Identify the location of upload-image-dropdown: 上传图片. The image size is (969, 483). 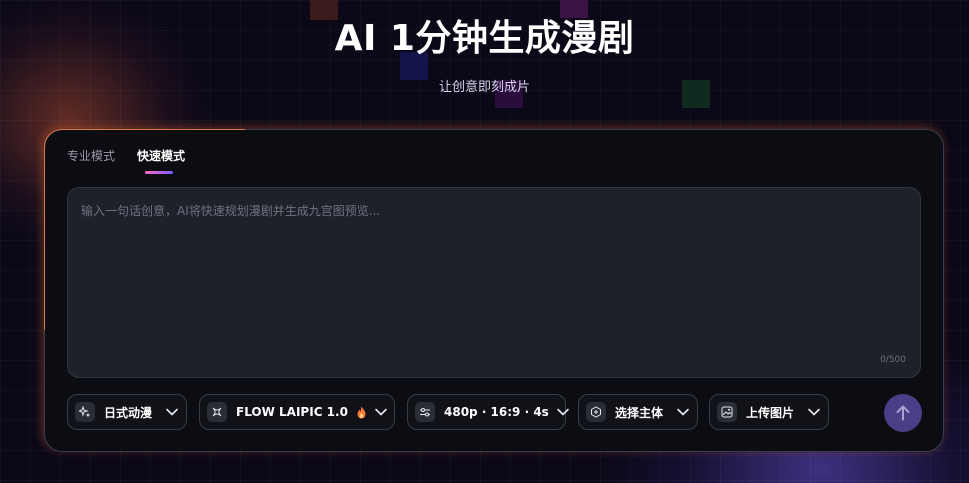
(769, 412).